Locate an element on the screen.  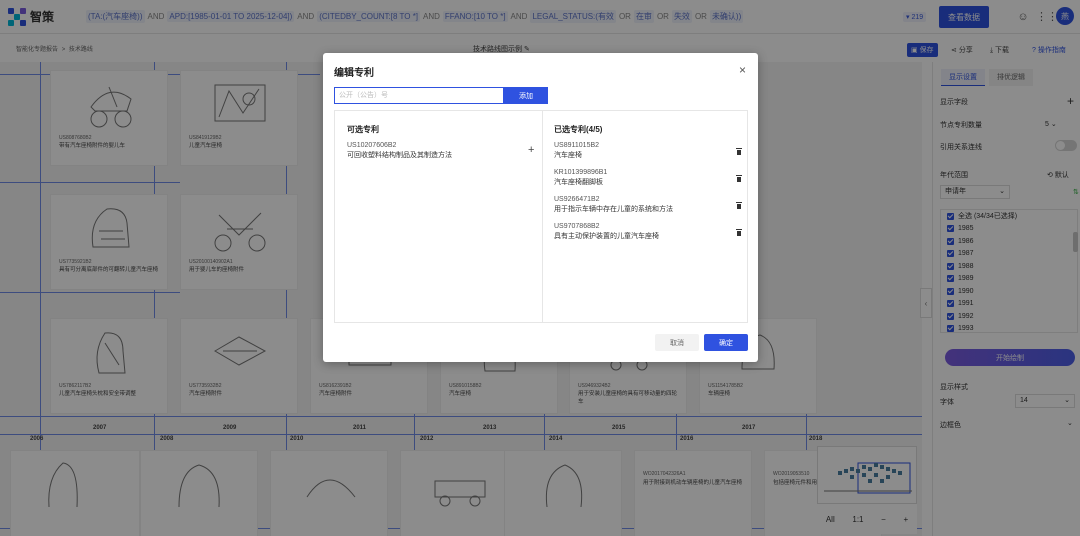
add-button: 添加 is located at coordinates (526, 95).